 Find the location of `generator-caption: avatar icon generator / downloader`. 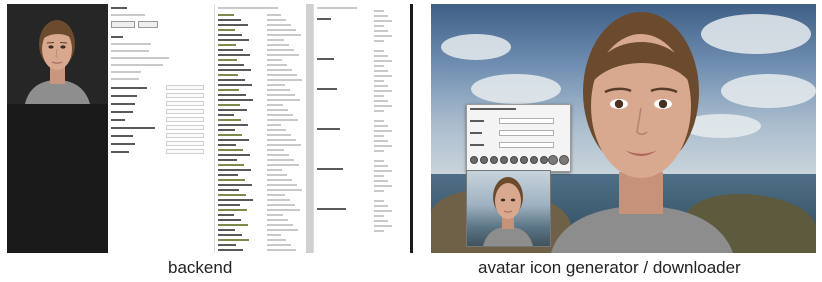

generator-caption: avatar icon generator / downloader is located at coordinates (609, 267).